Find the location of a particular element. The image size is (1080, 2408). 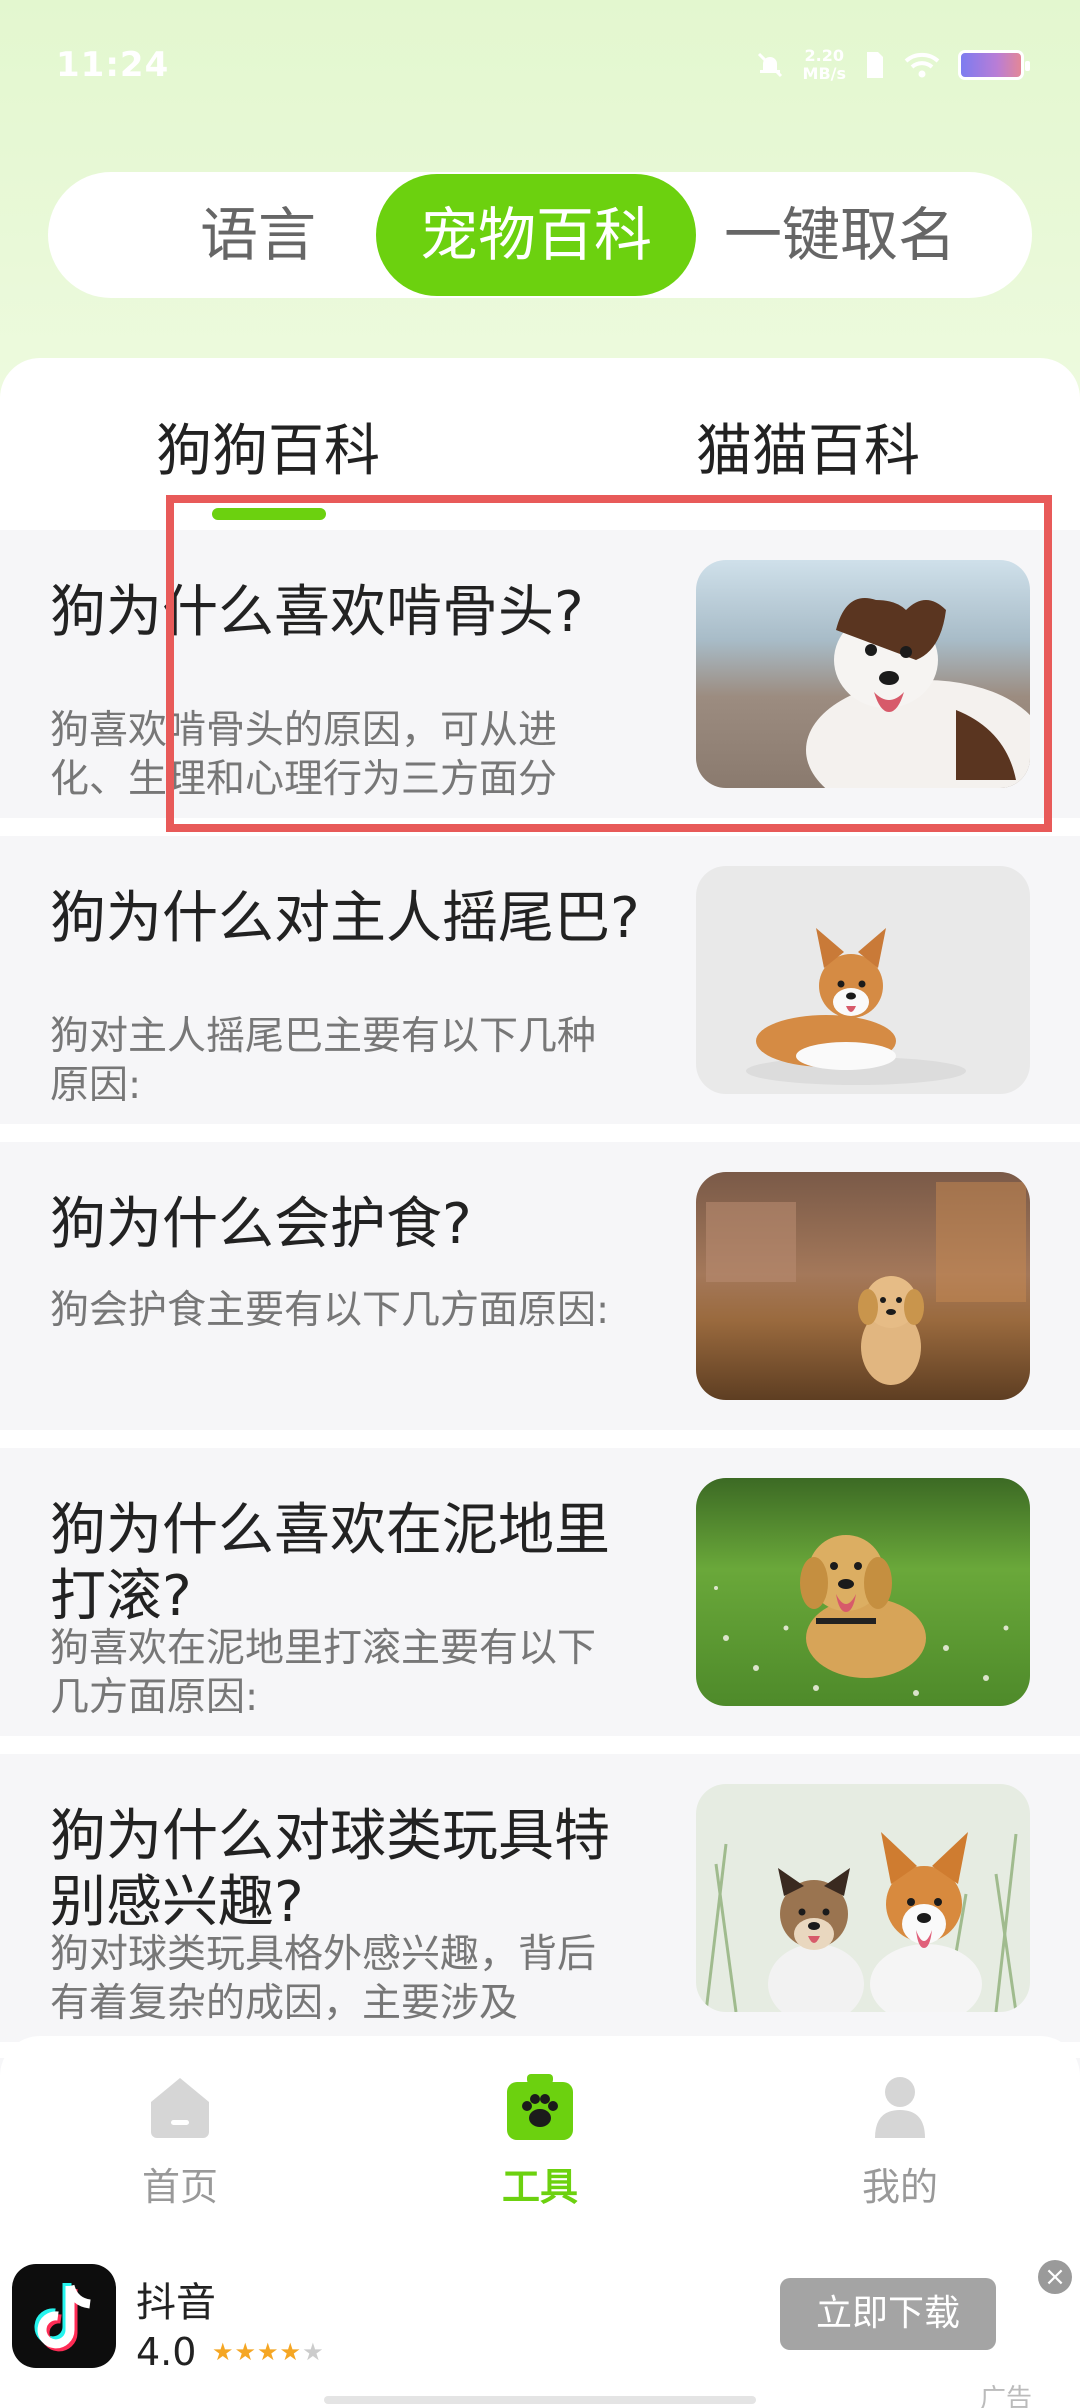

ad-app-name: 抖音 is located at coordinates (176, 2303).